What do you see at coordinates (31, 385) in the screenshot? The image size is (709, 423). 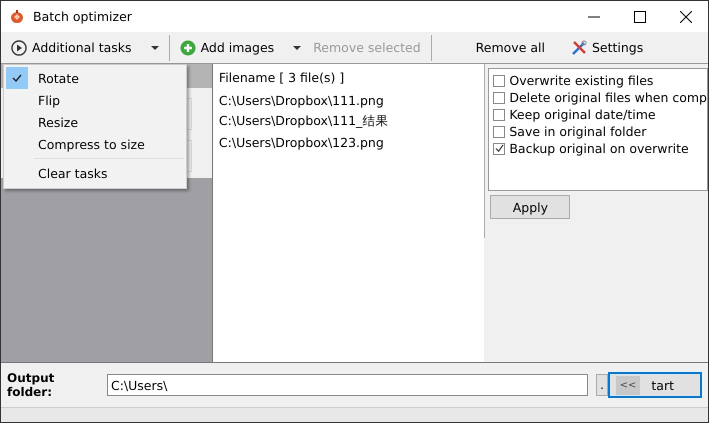 I see `output-folder-label: Output folder:` at bounding box center [31, 385].